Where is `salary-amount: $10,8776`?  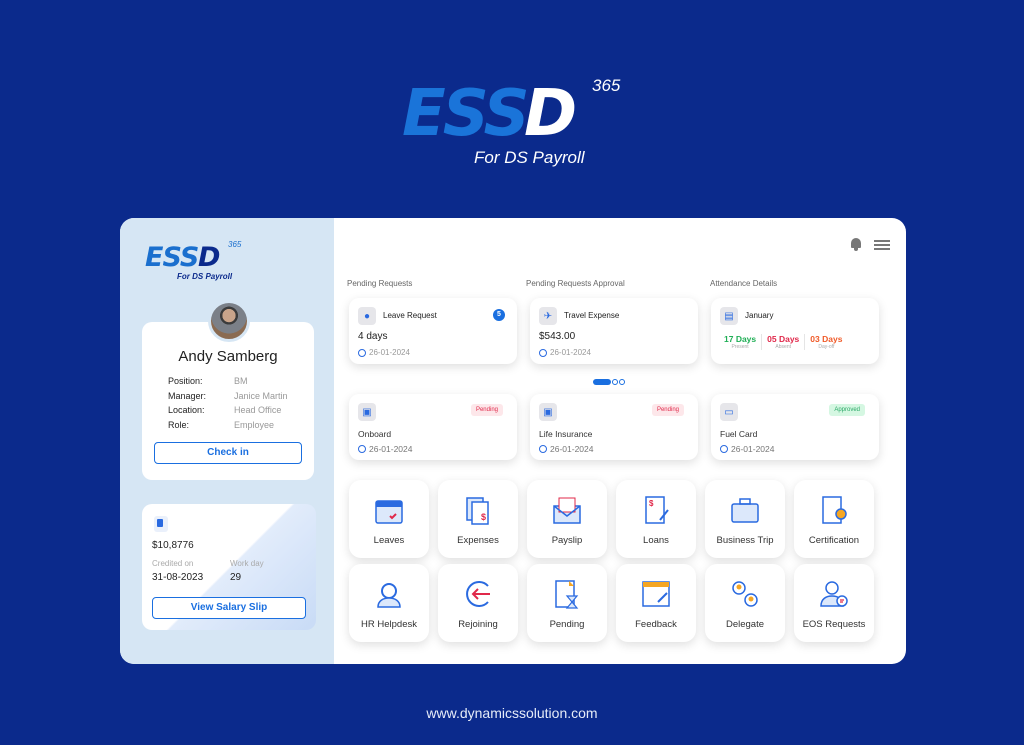
salary-amount: $10,8776 is located at coordinates (173, 545).